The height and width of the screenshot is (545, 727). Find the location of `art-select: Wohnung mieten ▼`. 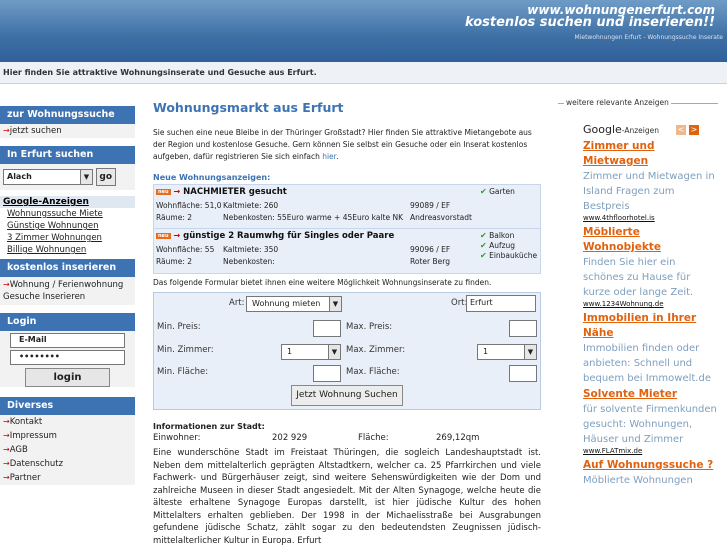

art-select: Wohnung mieten ▼ is located at coordinates (294, 304).